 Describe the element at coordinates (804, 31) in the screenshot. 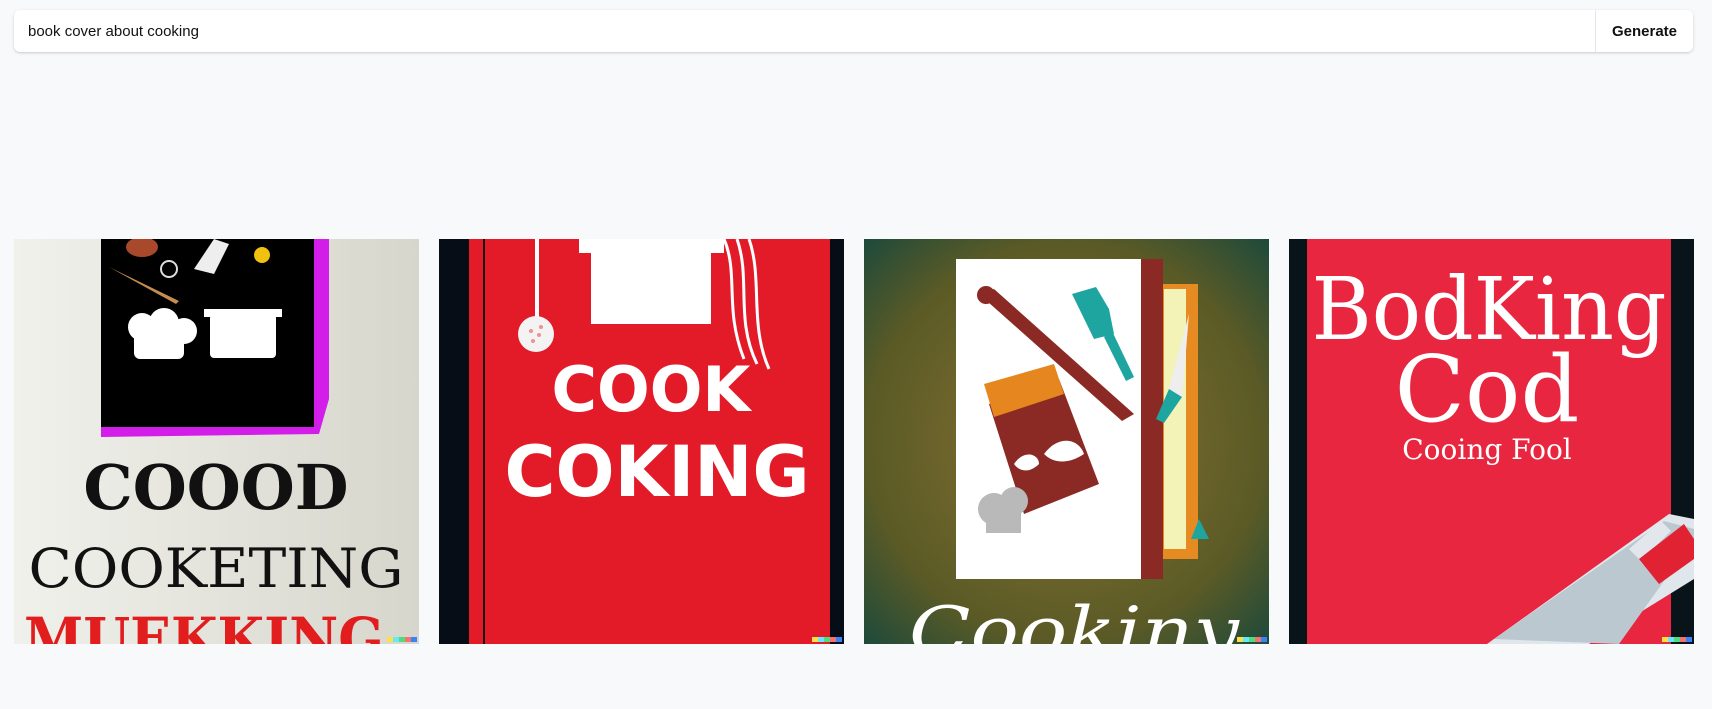

I see `prompt-input` at that location.